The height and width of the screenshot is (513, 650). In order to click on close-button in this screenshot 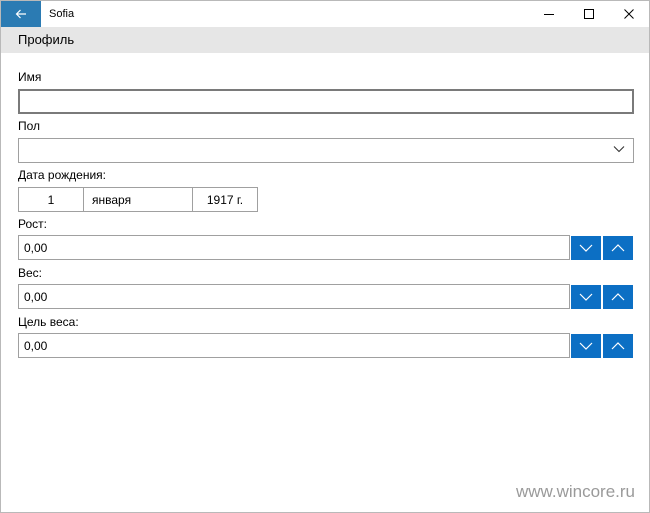, I will do `click(629, 14)`.